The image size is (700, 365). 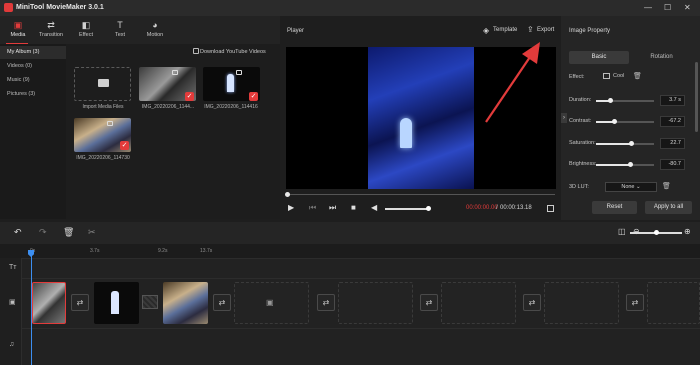 I want to click on volume-handle, so click(x=428, y=208).